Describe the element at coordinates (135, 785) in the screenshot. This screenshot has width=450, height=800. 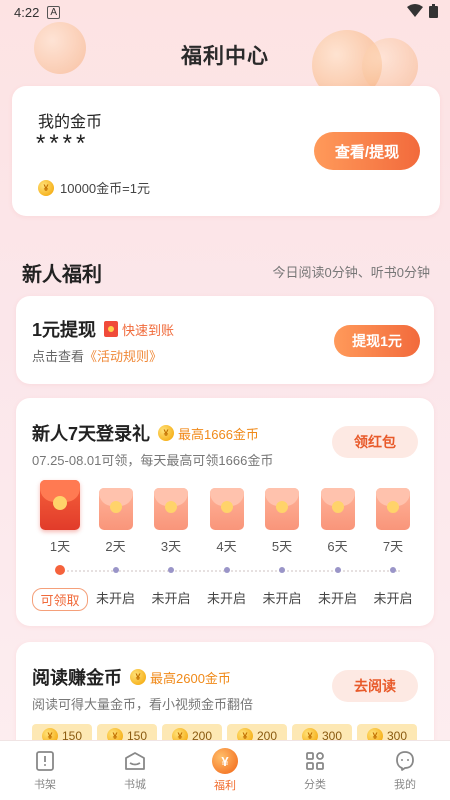
I see `tab-bookstore-label: 书城` at that location.